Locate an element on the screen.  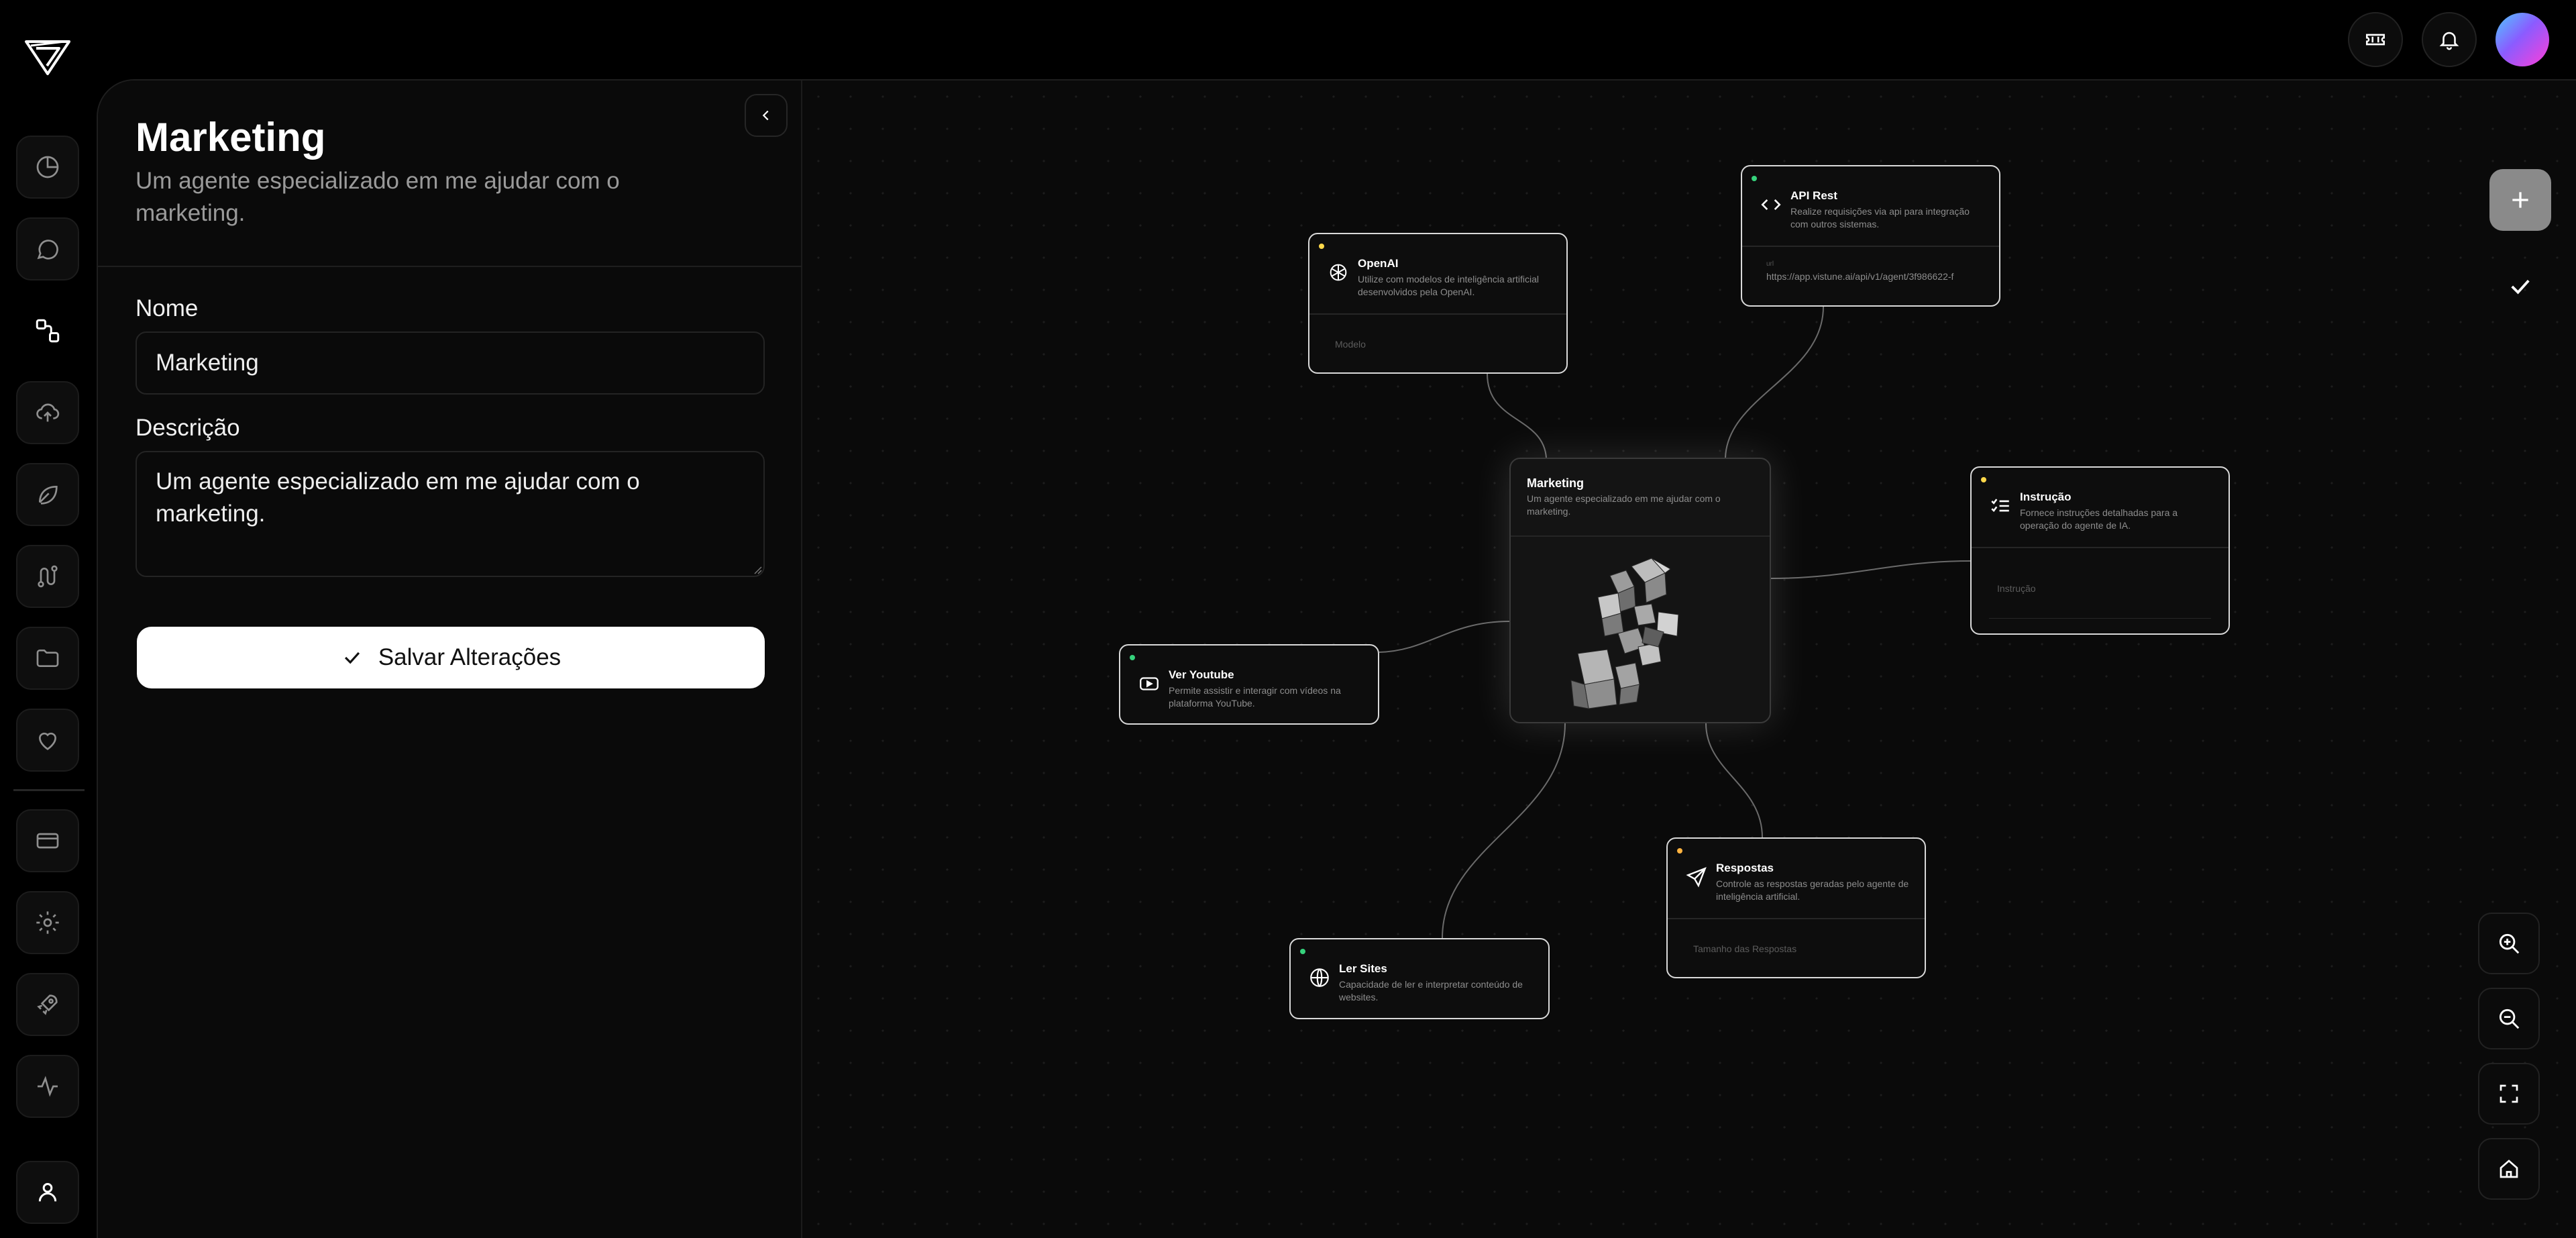
rocket-icon is located at coordinates (47, 1005).